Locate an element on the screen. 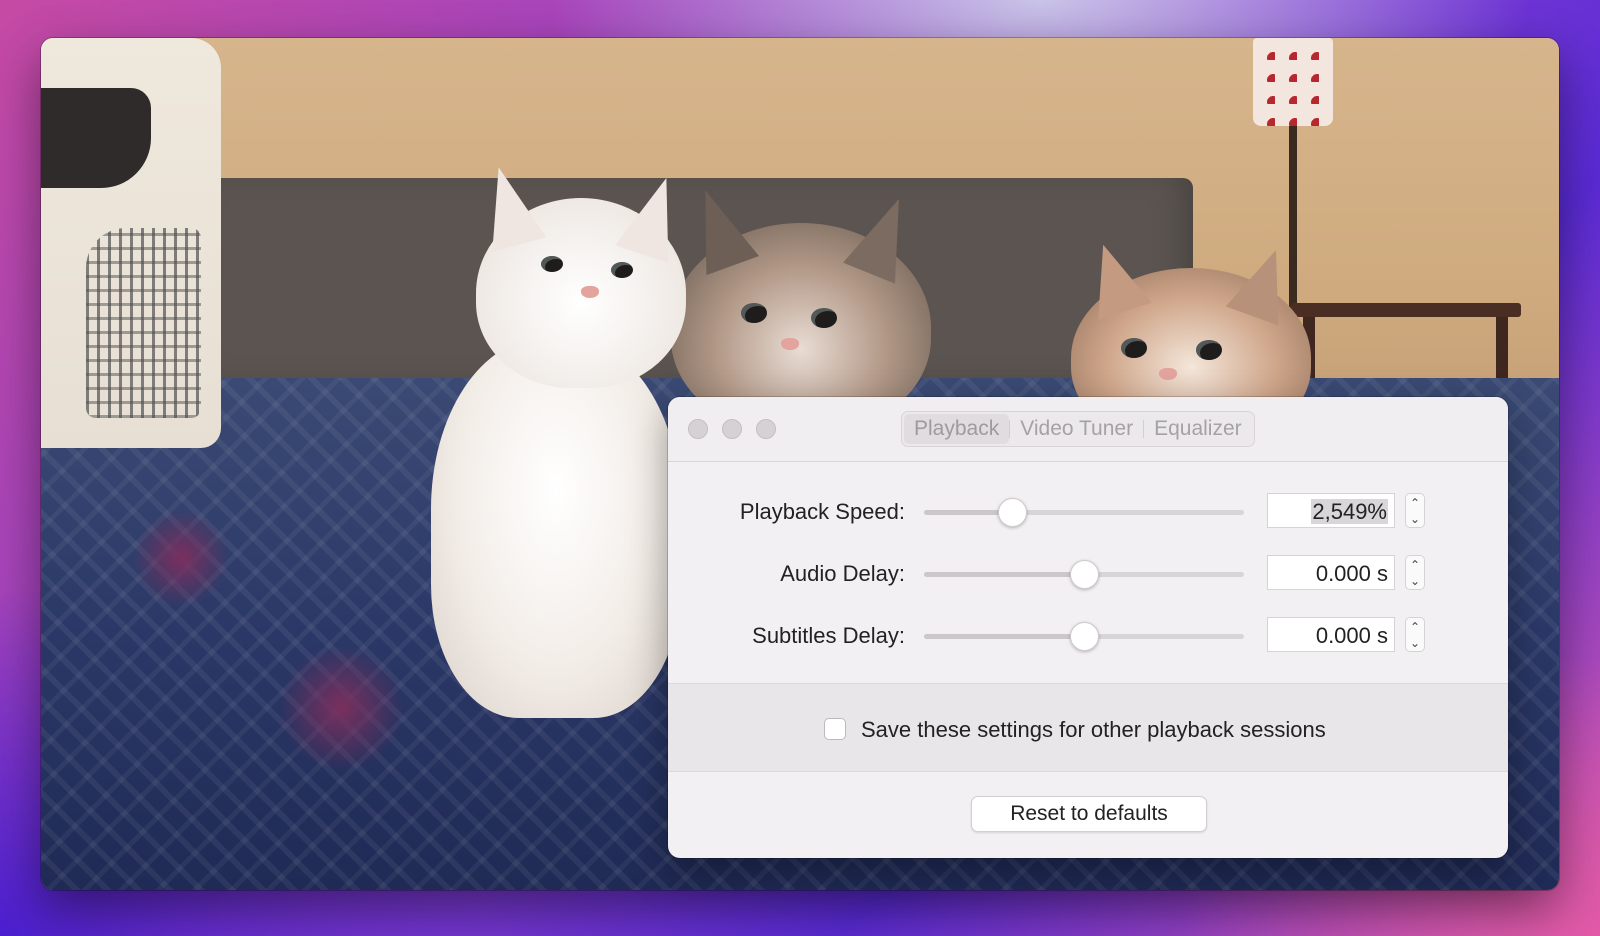  audio-delay-stepper: ⌃ ⌄ is located at coordinates (1415, 572).